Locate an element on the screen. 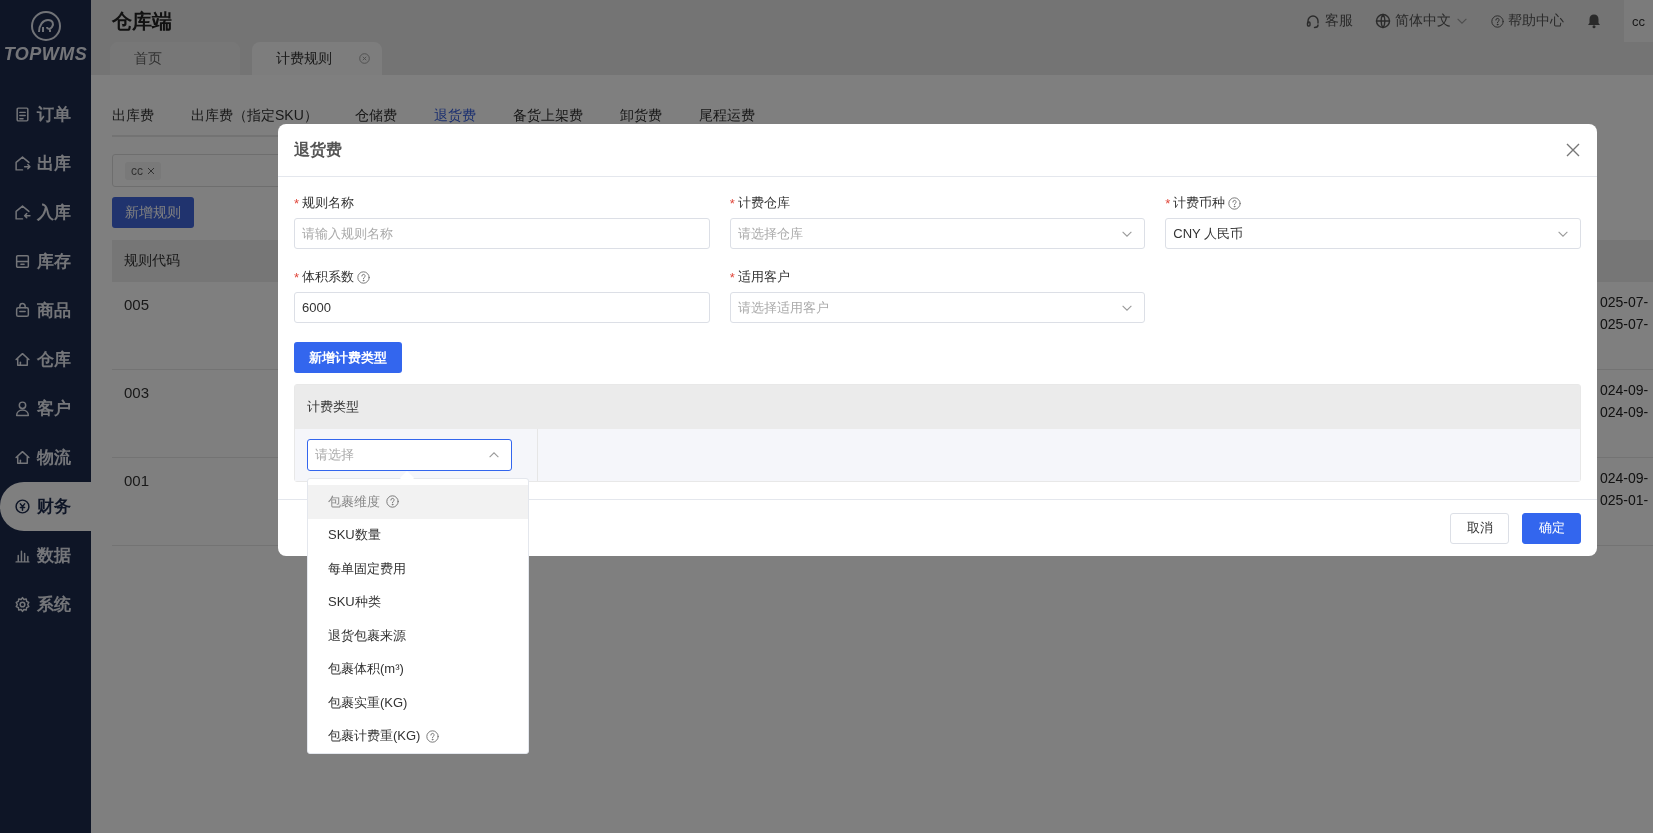  logo-text: TOPWMS is located at coordinates (45, 54).